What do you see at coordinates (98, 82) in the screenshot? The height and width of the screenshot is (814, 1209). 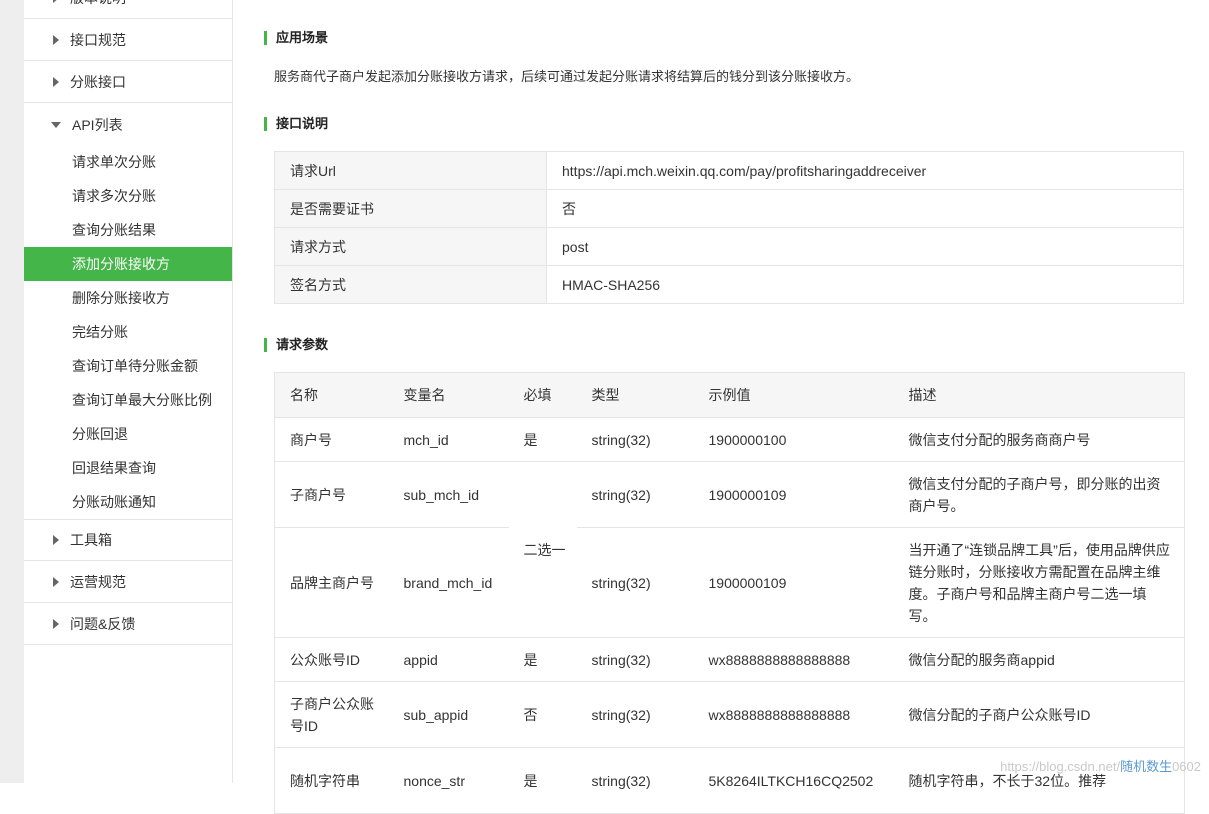 I see `sidebar-item-label: 分账接口` at bounding box center [98, 82].